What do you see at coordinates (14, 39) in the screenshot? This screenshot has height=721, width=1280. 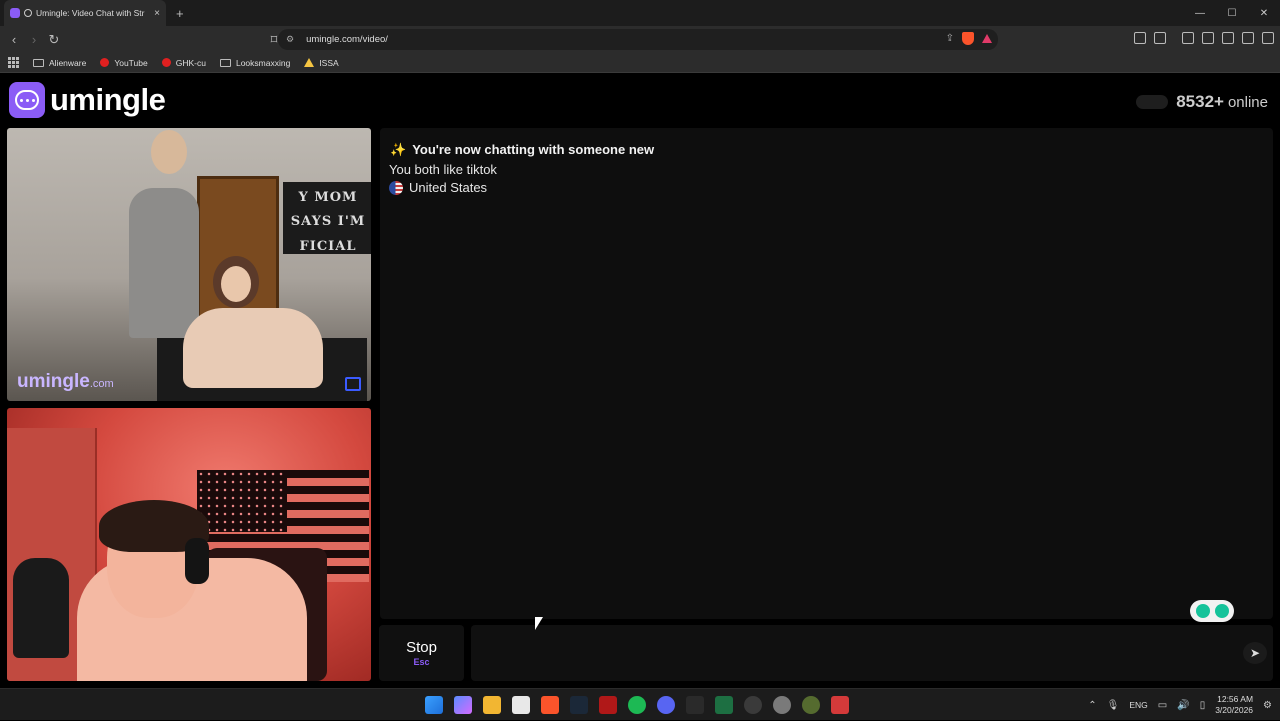 I see `back-icon: ‹` at bounding box center [14, 39].